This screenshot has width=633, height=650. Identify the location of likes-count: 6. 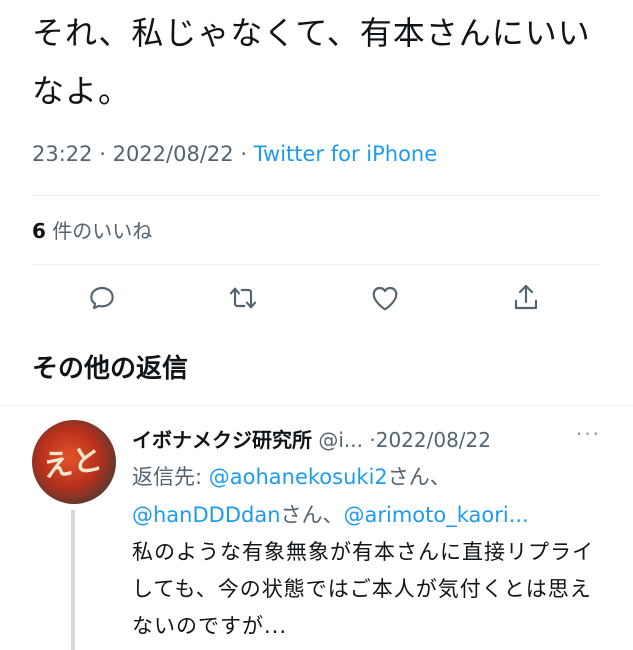
(39, 231).